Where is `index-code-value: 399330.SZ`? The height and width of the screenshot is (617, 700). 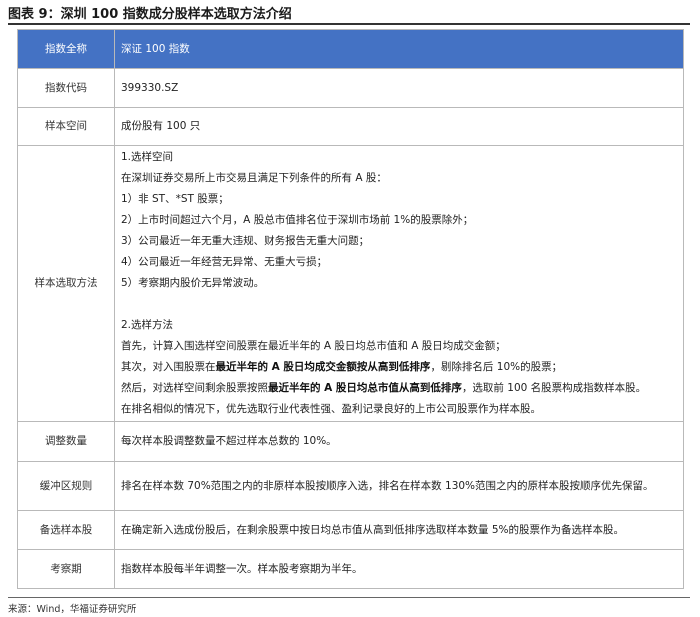 index-code-value: 399330.SZ is located at coordinates (399, 88).